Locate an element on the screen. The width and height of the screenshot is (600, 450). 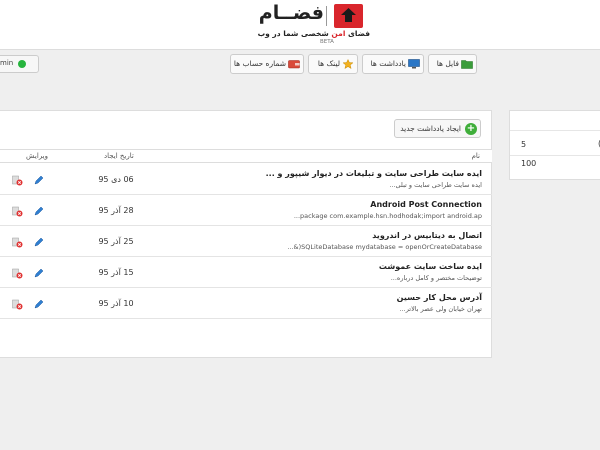
online-status-icon is located at coordinates (22, 64).